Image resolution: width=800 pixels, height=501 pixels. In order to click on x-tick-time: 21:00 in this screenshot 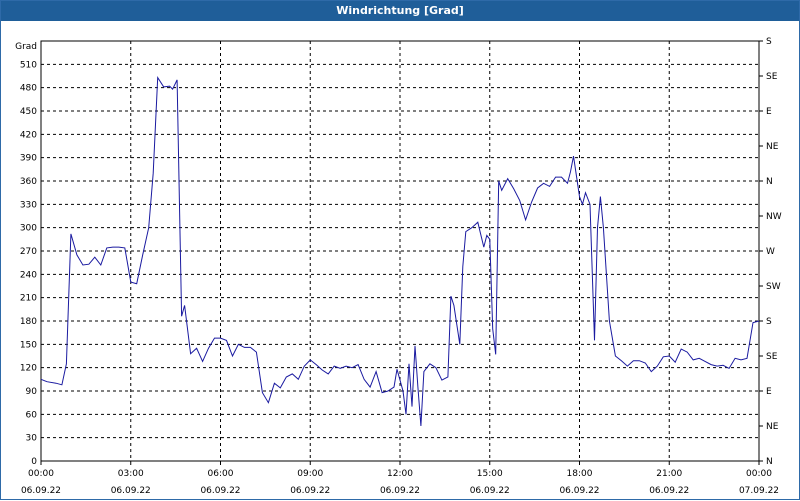, I will do `click(669, 474)`.